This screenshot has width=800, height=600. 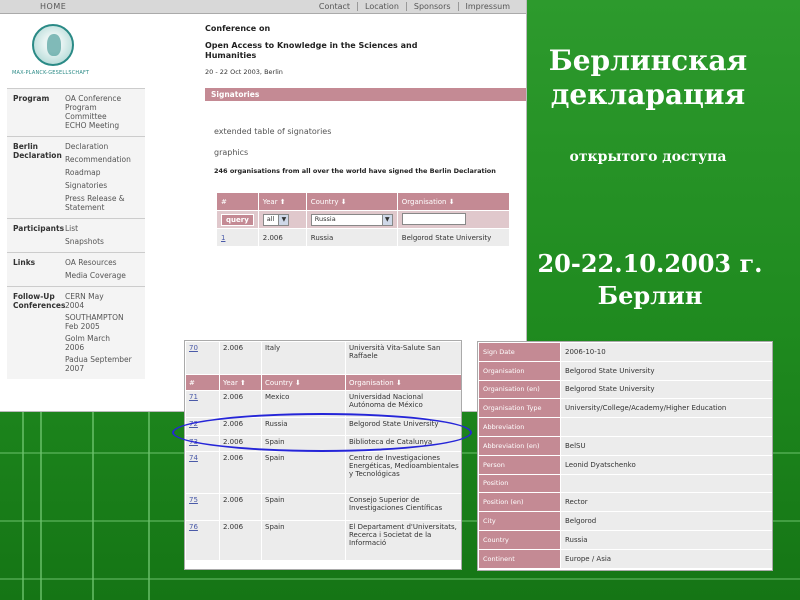 What do you see at coordinates (105, 241) in the screenshot?
I see `nav-item: Snapshots` at bounding box center [105, 241].